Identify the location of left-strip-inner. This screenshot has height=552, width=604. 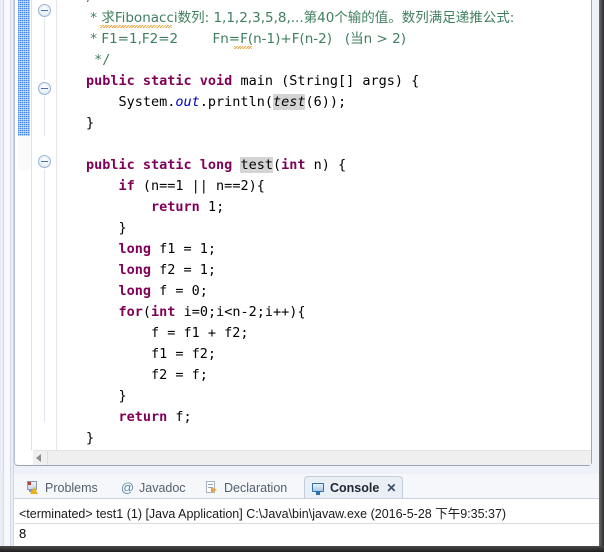
(7, 235).